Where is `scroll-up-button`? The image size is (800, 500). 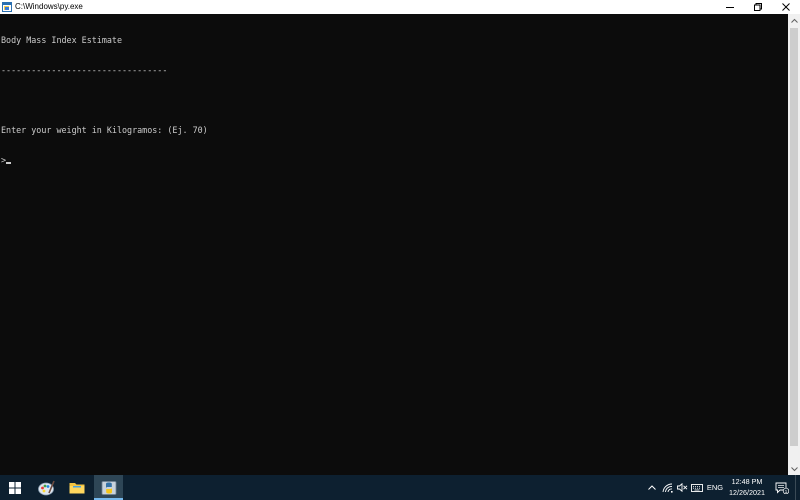
scroll-up-button is located at coordinates (794, 20).